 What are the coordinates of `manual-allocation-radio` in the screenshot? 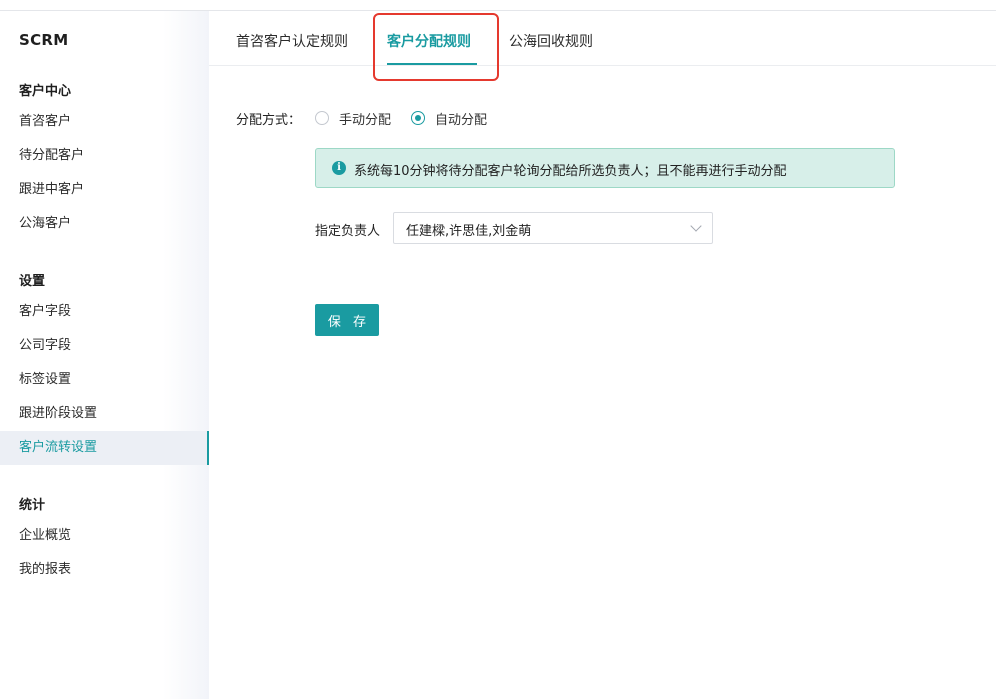 It's located at (322, 118).